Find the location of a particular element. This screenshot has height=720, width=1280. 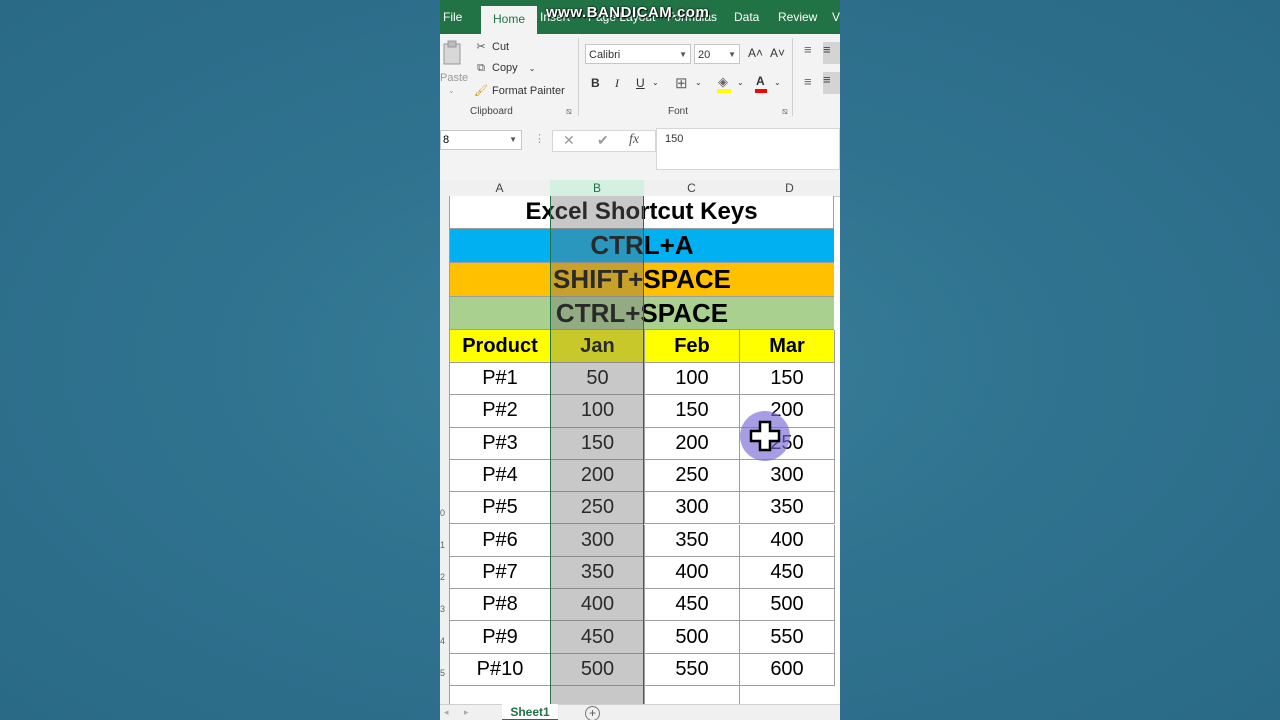

clipboard-launcher-icon: ⧅ is located at coordinates (569, 111).